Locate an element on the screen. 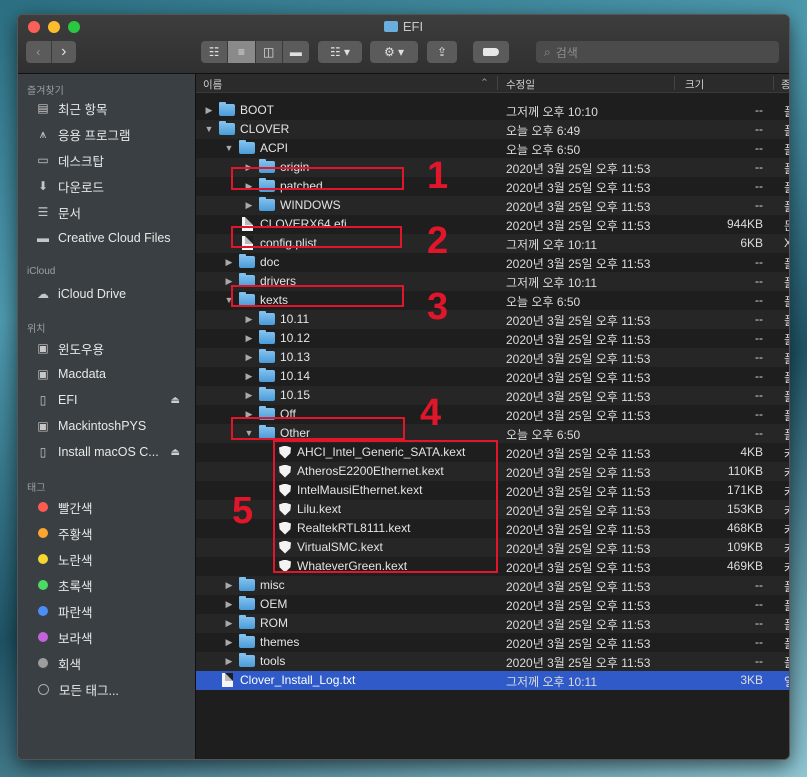  folder-icon is located at coordinates (247, 660).